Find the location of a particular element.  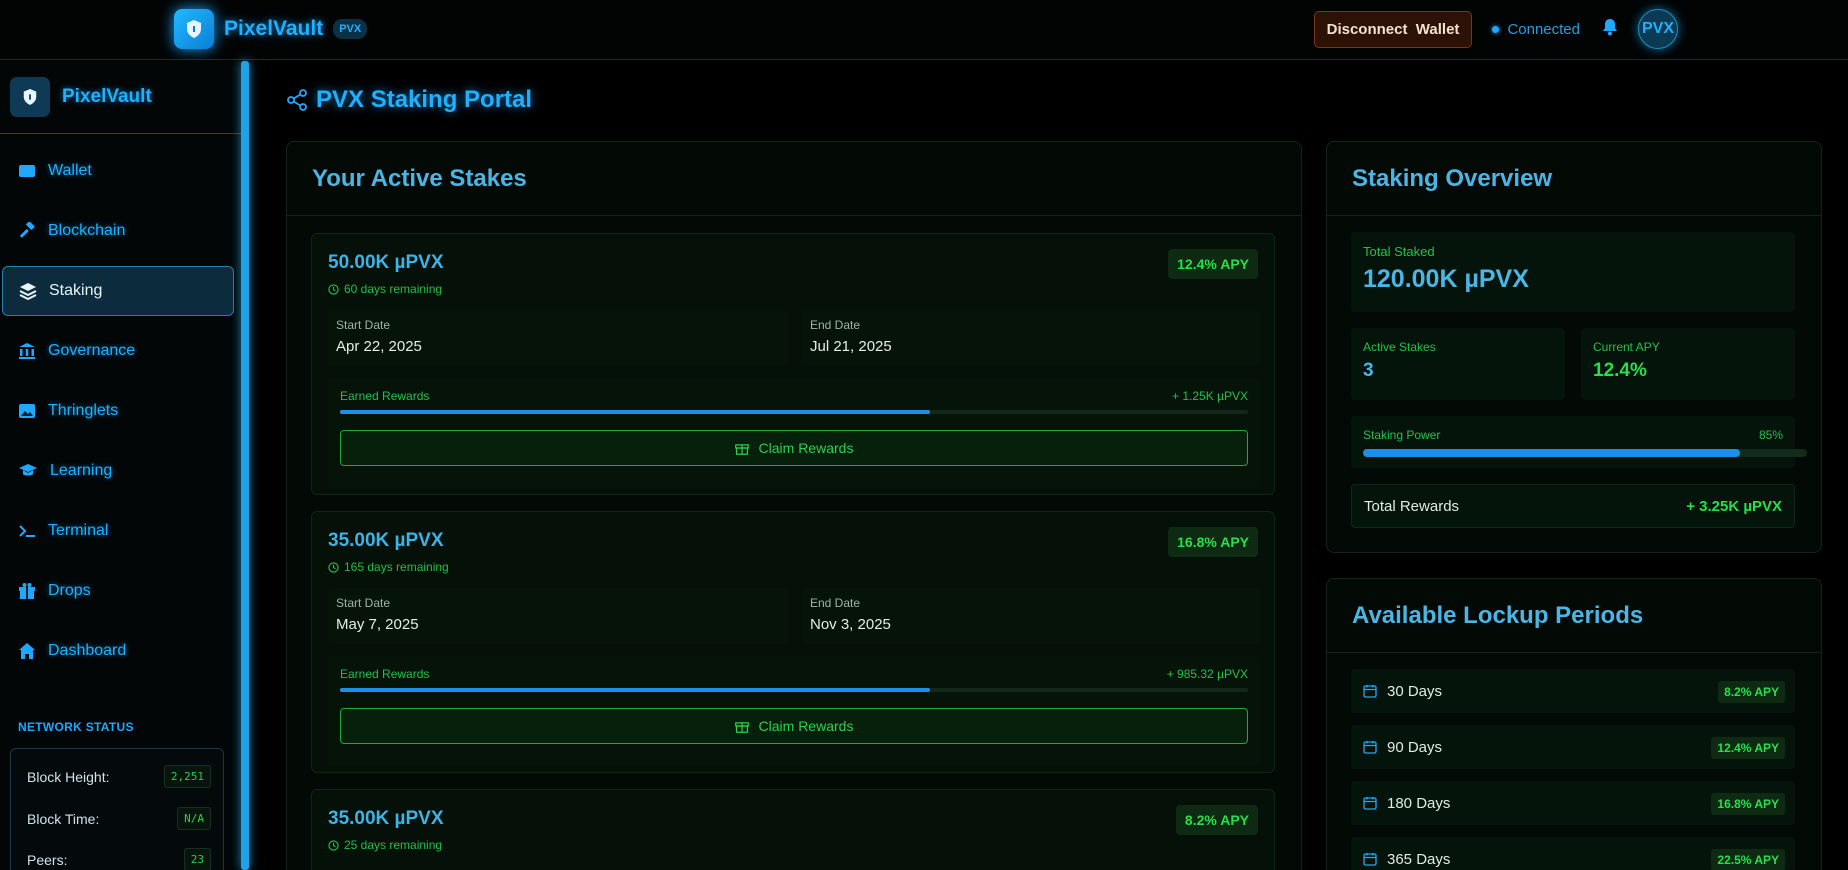

lockup-option-30: 30 Days 8.2% APY is located at coordinates (1573, 691).